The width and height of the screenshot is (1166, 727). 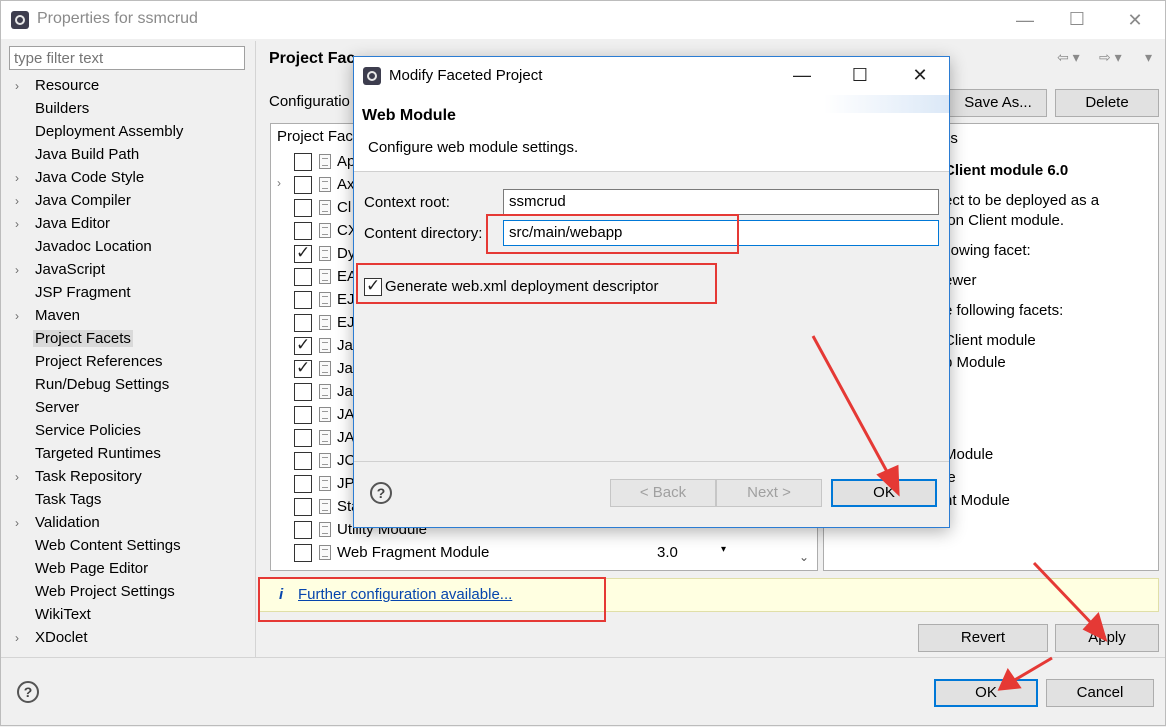 I want to click on annotation-arrows, so click(x=959, y=513).